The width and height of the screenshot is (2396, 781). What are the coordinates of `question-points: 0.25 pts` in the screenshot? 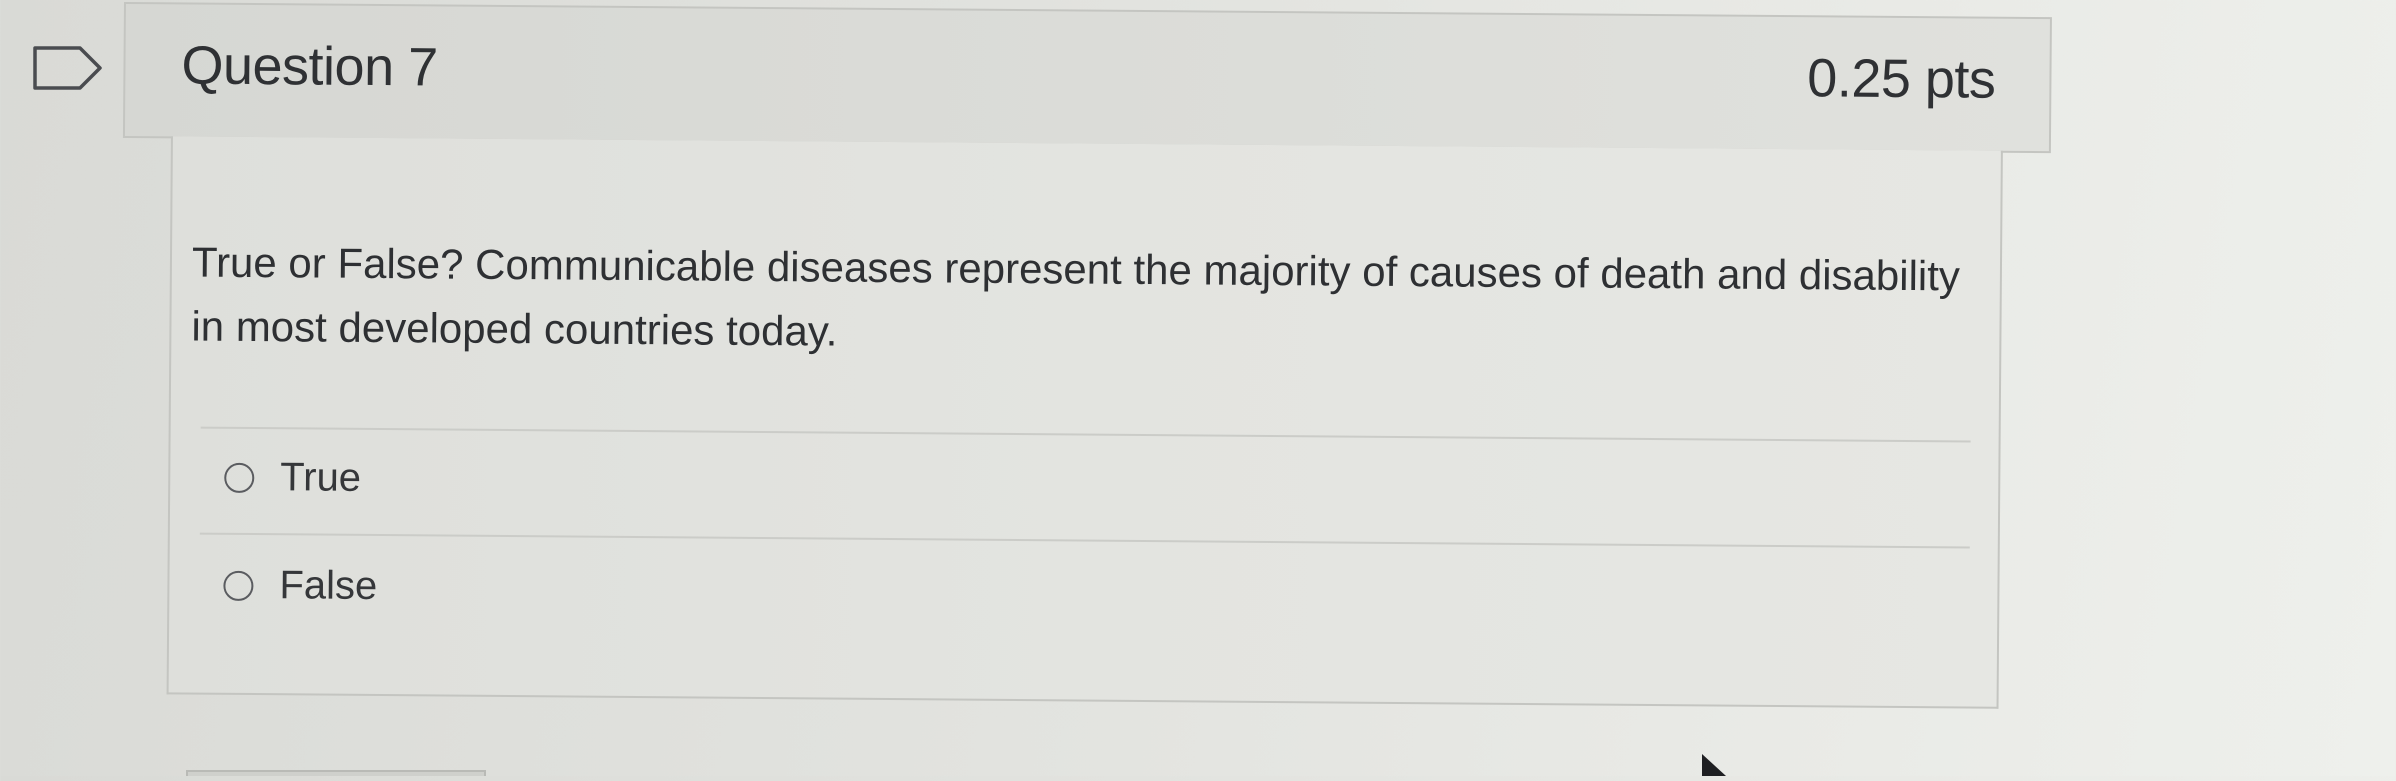 It's located at (1901, 79).